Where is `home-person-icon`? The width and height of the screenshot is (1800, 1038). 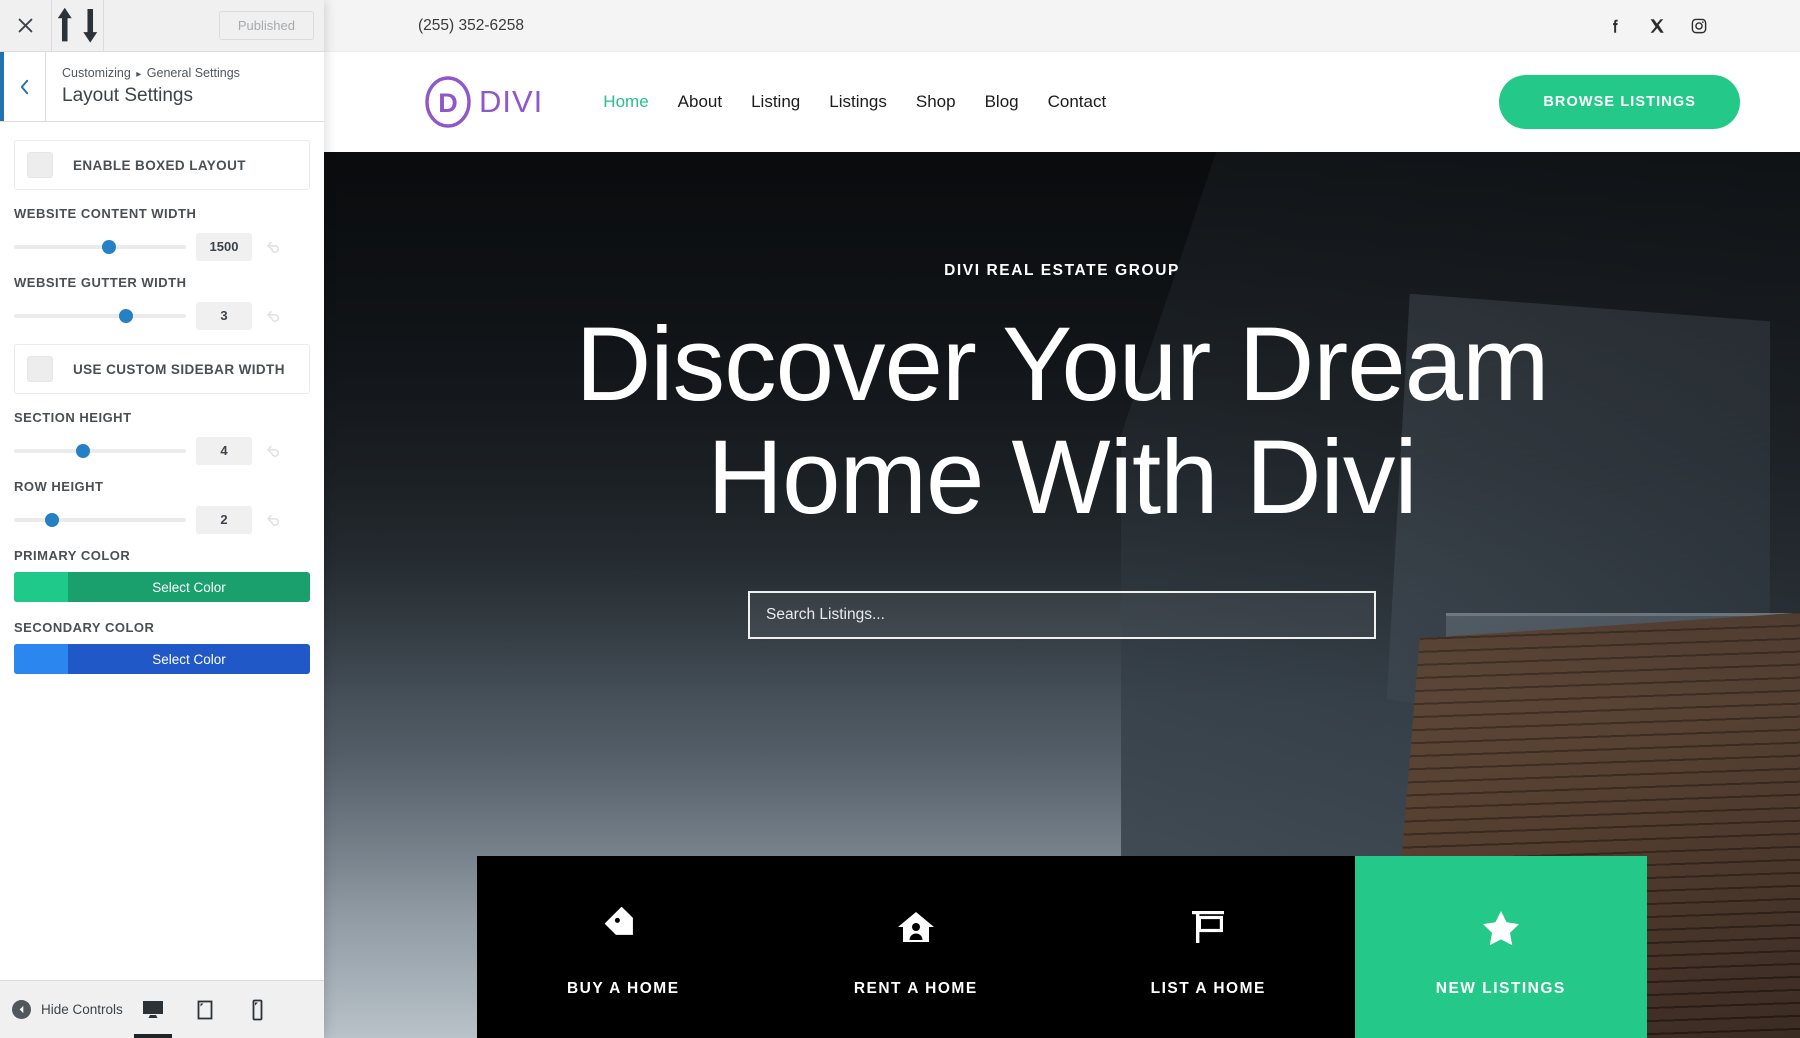 home-person-icon is located at coordinates (916, 927).